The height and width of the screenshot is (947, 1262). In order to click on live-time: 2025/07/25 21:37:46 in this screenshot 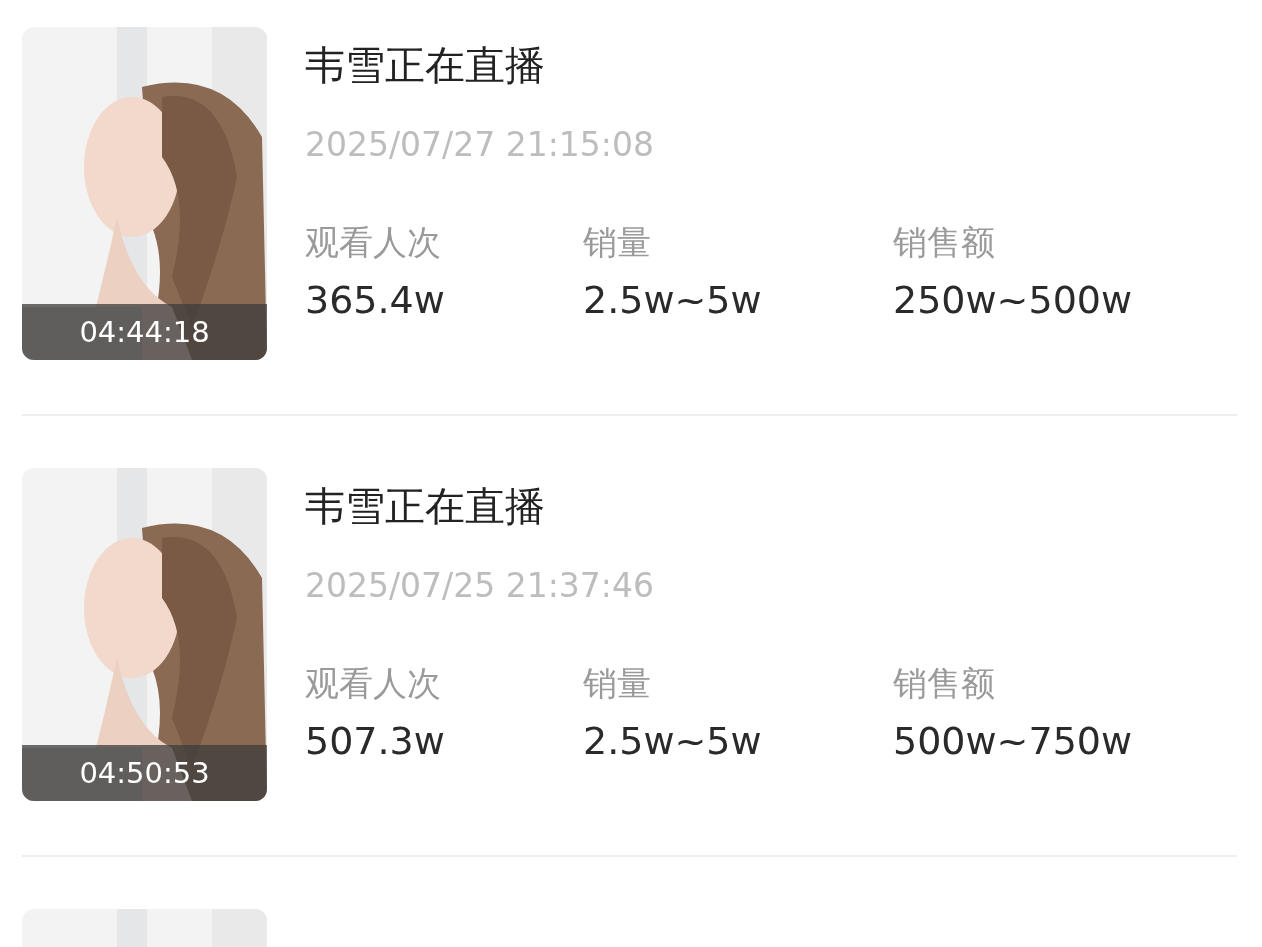, I will do `click(480, 586)`.